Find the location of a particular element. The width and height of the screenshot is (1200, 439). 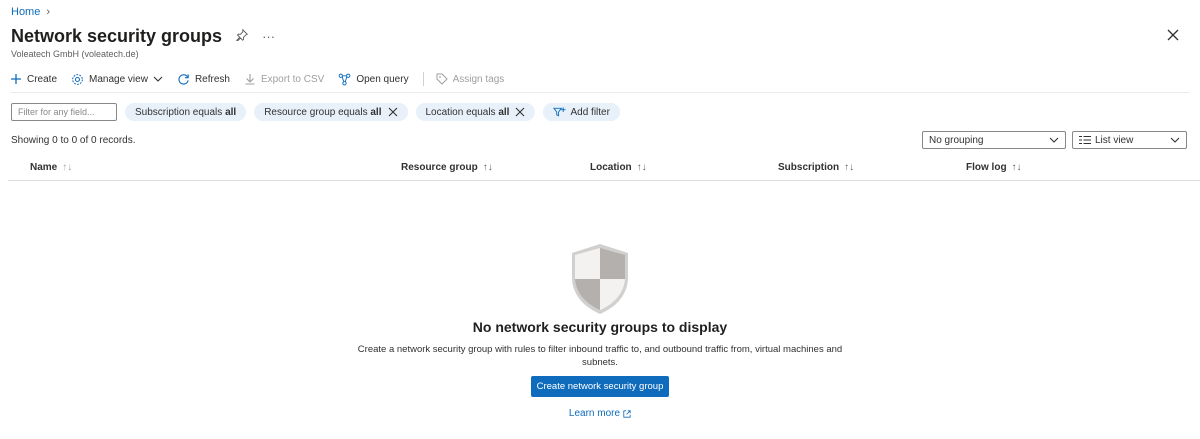

export-csv-button: Export to CSV is located at coordinates (284, 79).